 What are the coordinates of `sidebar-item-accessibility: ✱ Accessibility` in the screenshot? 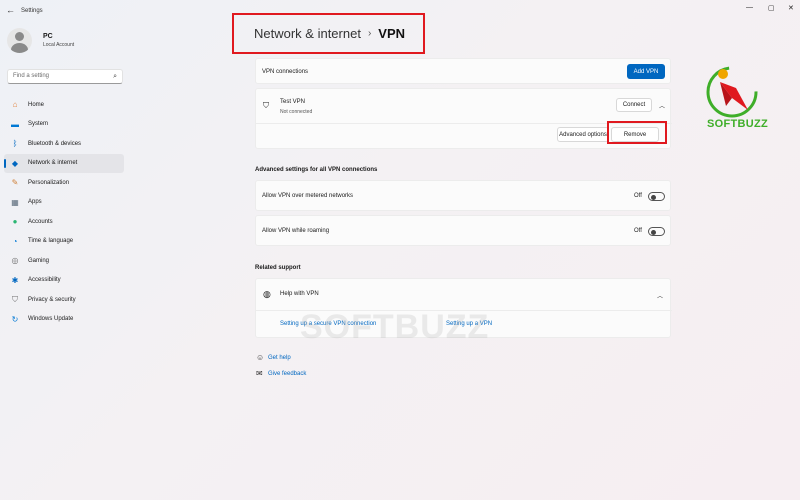 It's located at (64, 281).